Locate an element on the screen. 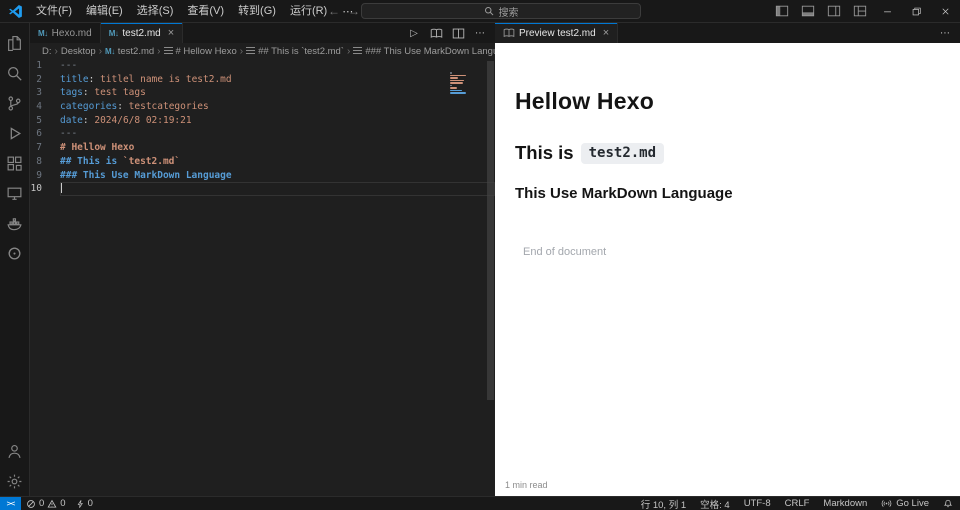  ports-indicator: 0 is located at coordinates (84, 503).